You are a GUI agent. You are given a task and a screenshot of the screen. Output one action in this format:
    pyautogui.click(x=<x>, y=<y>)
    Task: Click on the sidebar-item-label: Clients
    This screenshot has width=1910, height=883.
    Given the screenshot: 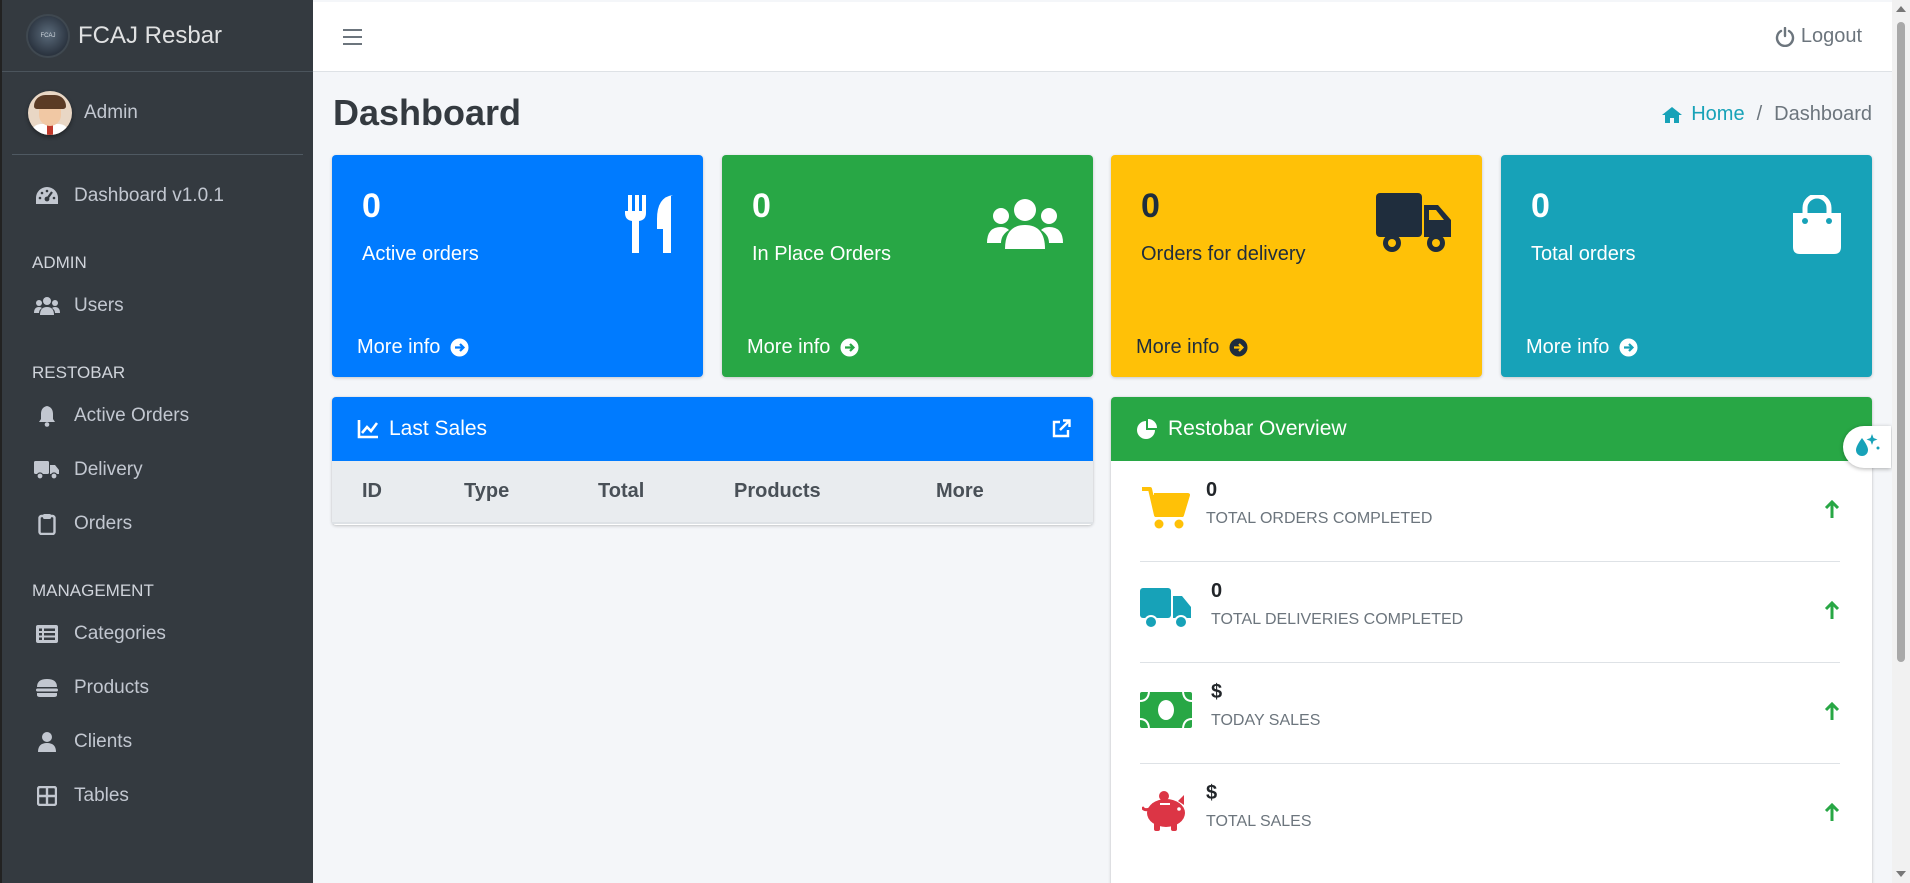 What is the action you would take?
    pyautogui.click(x=103, y=741)
    